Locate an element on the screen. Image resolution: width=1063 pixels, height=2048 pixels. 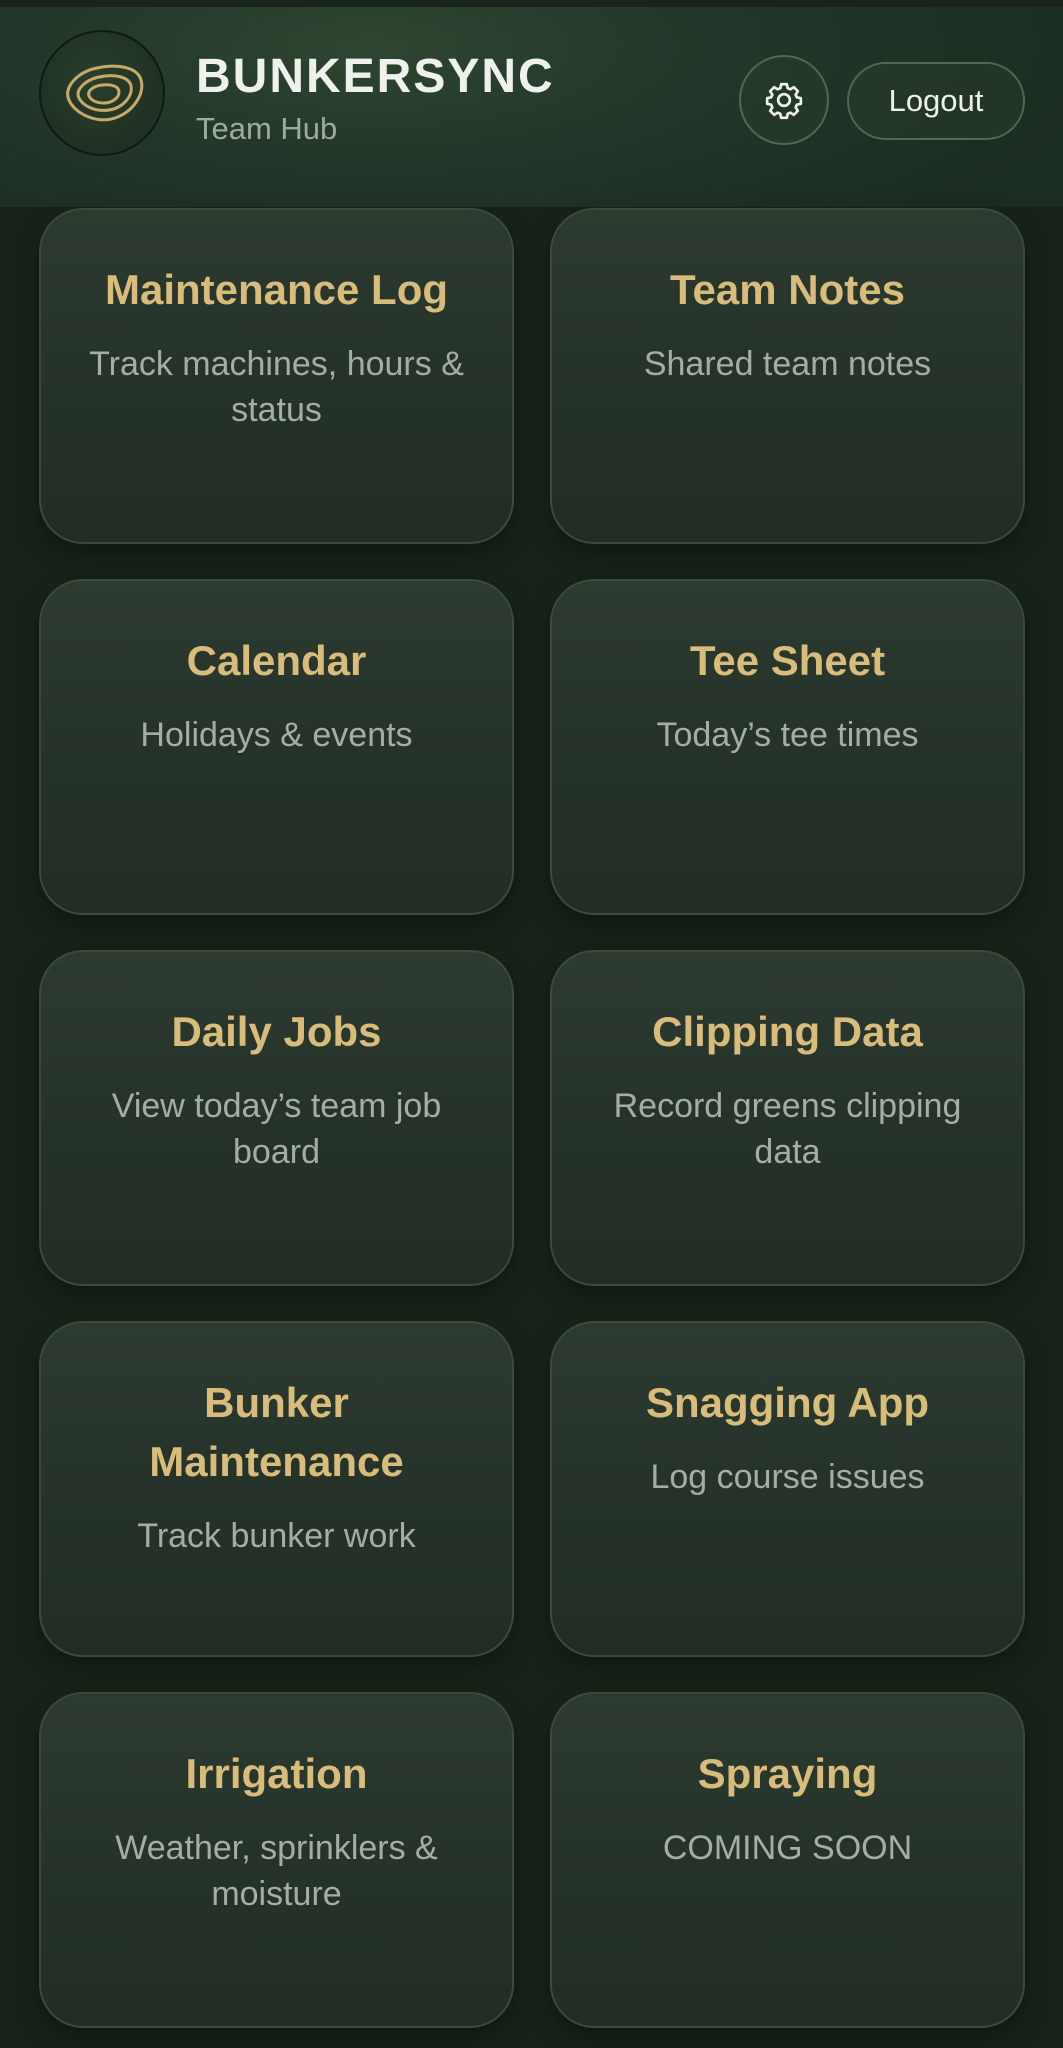
card-title: Daily Jobs is located at coordinates (276, 1031).